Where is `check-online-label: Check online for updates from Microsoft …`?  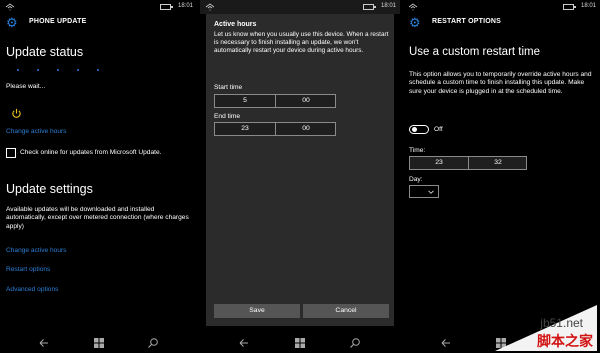 check-online-label: Check online for updates from Microsoft … is located at coordinates (91, 152).